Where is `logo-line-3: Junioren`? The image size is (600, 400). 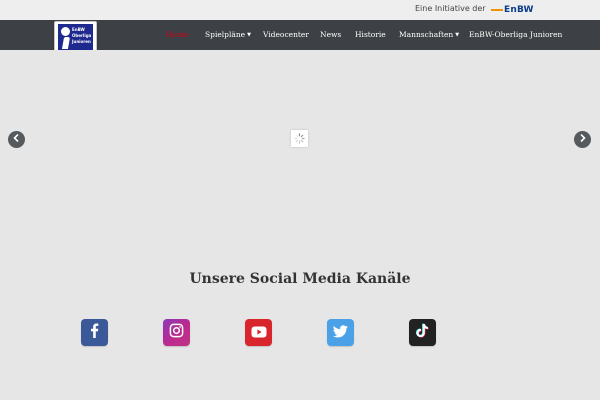
logo-line-3: Junioren is located at coordinates (81, 41).